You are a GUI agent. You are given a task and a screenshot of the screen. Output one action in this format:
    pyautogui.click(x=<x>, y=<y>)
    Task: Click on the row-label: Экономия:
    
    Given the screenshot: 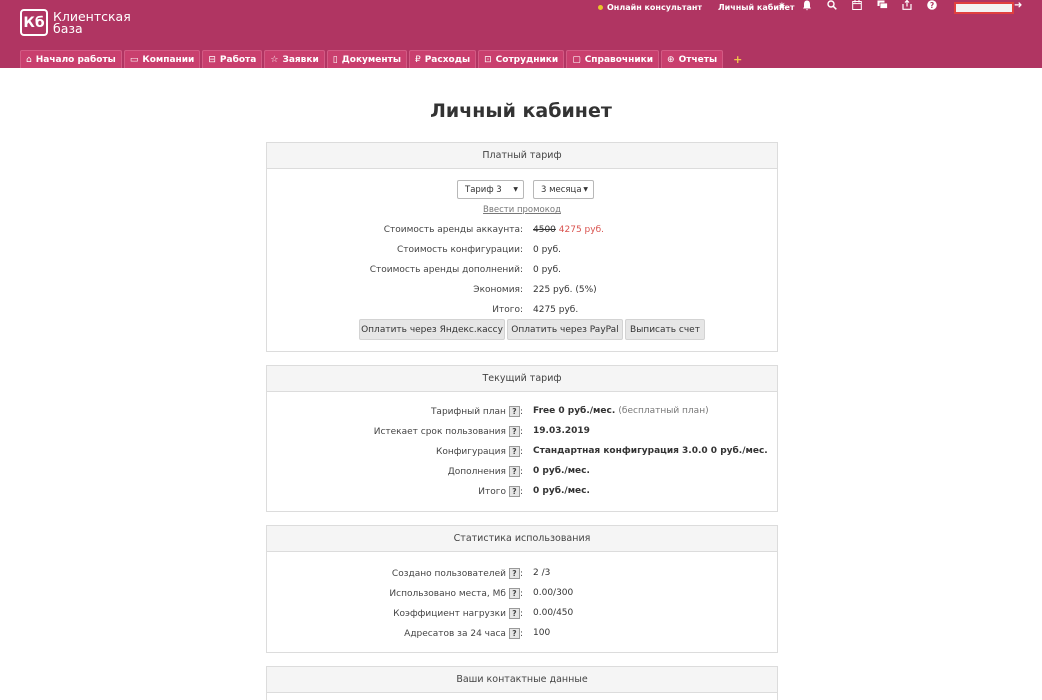 What is the action you would take?
    pyautogui.click(x=498, y=290)
    